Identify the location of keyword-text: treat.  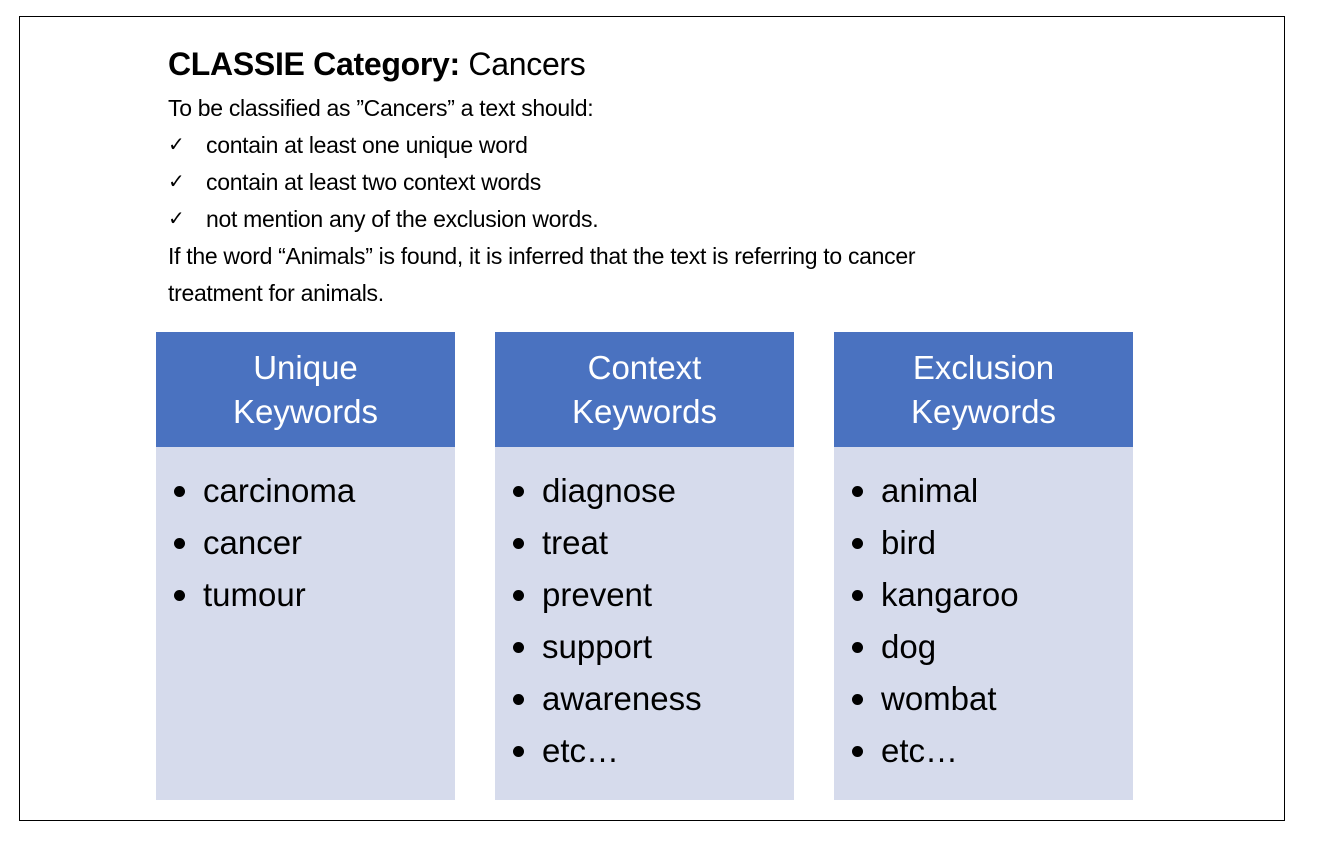
(575, 542).